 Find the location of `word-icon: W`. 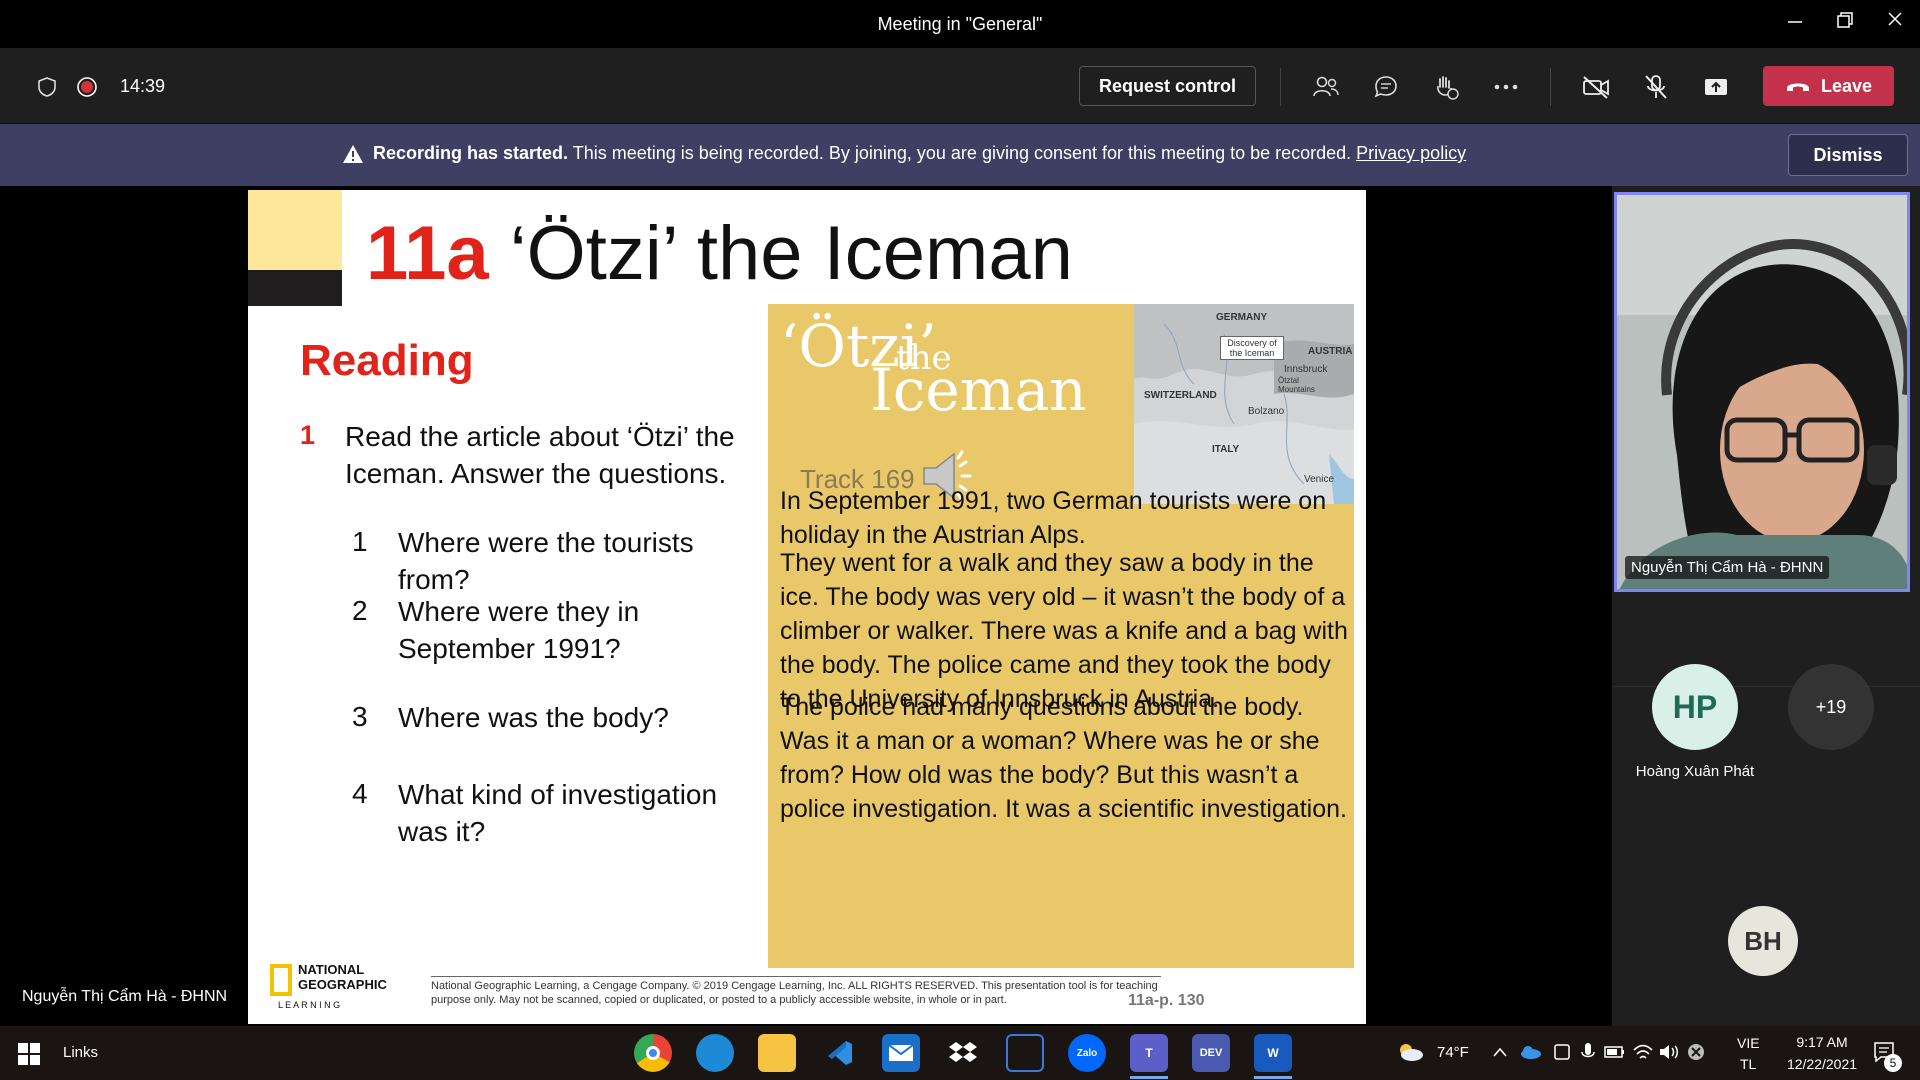

word-icon: W is located at coordinates (1273, 1053).